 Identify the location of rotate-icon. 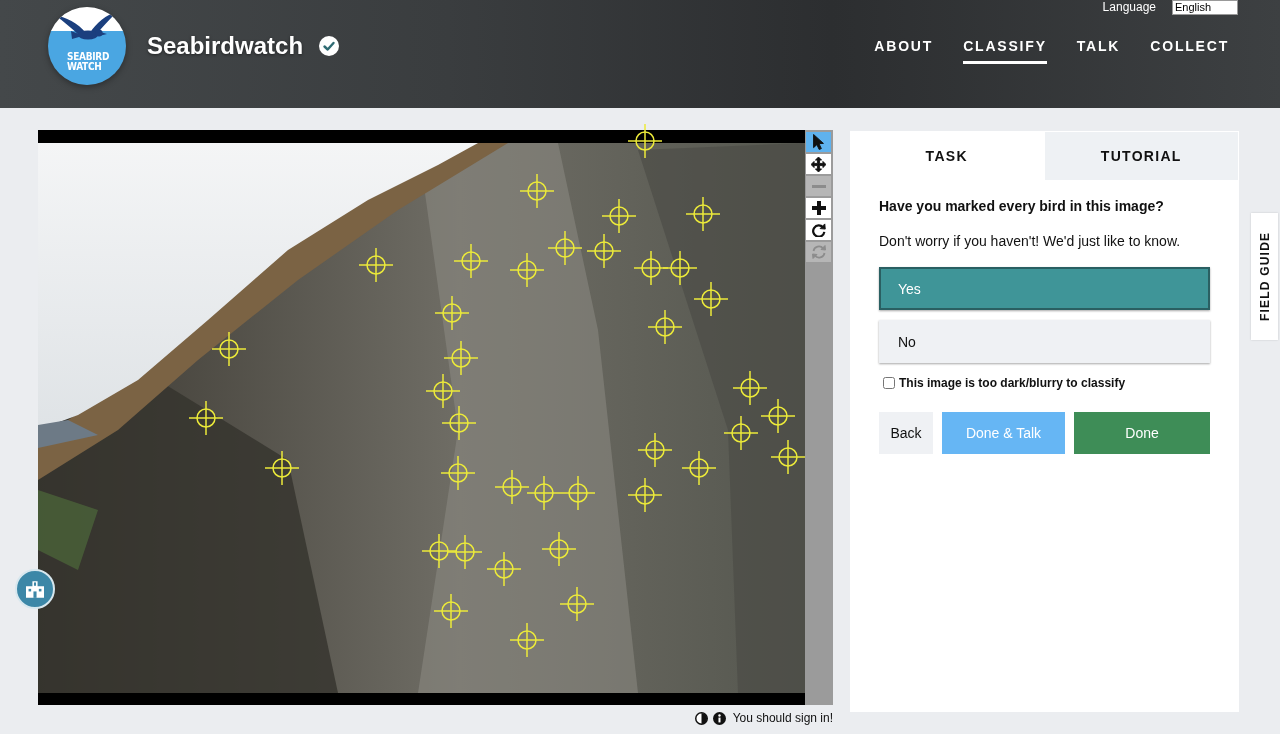
(818, 230).